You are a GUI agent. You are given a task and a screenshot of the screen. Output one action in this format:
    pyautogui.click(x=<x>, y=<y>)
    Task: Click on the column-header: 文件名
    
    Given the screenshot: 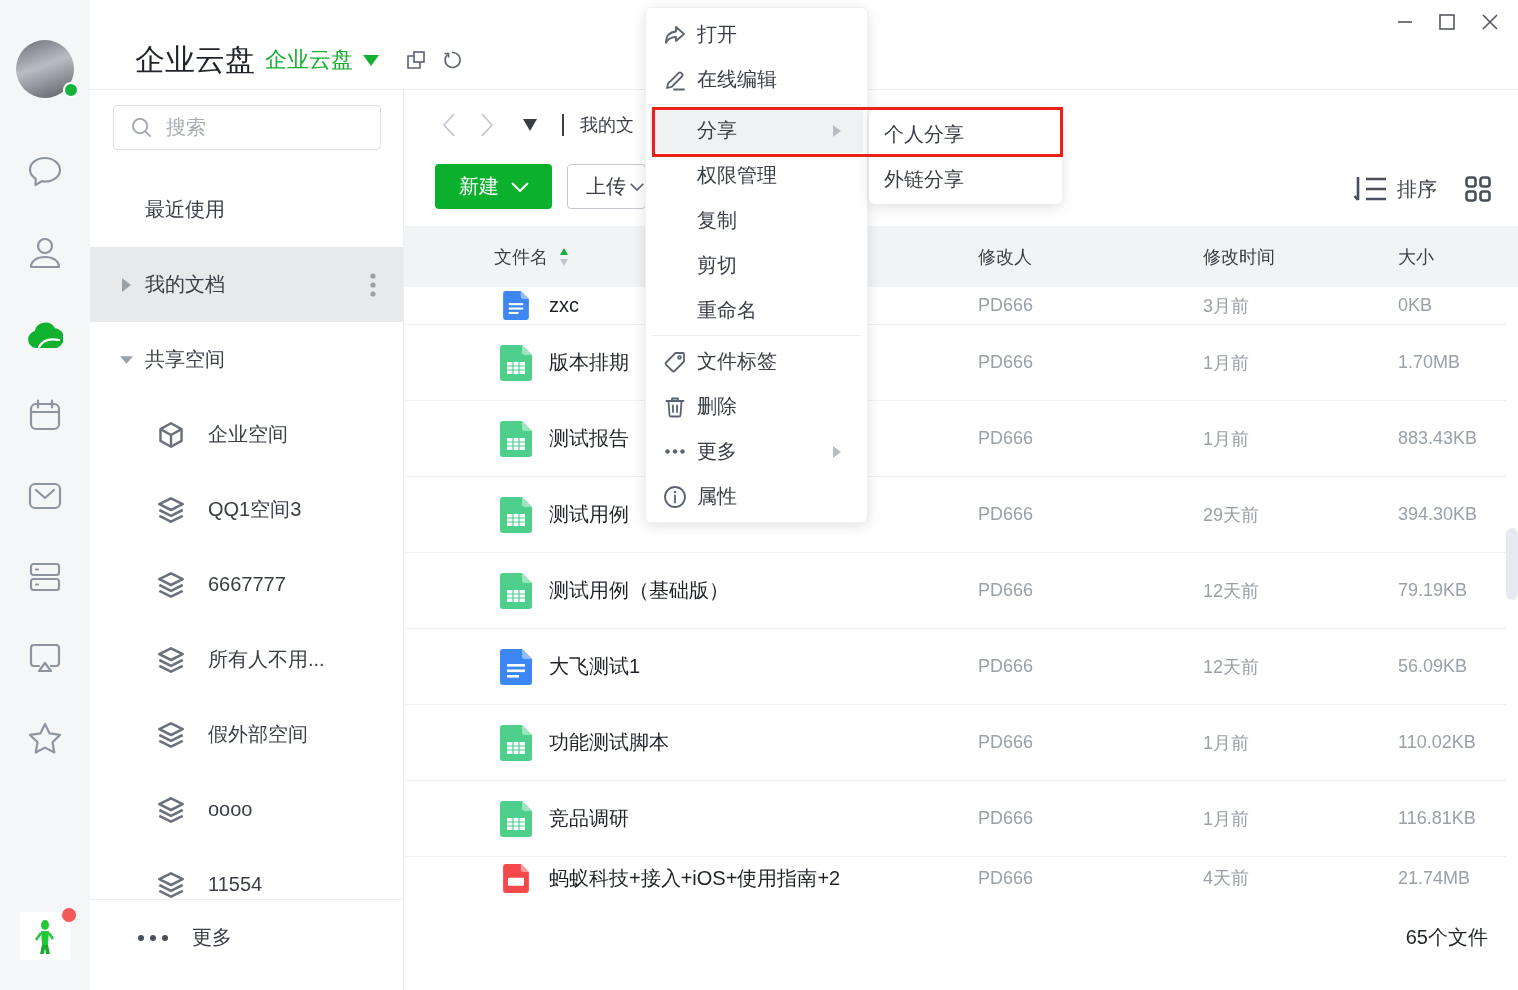 What is the action you would take?
    pyautogui.click(x=521, y=256)
    